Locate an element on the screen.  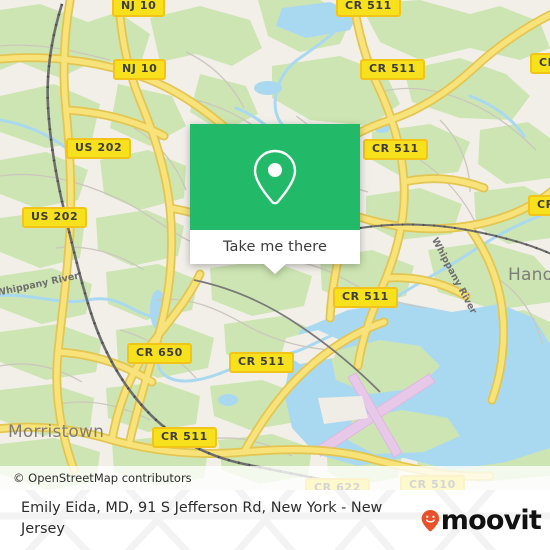
moovit-logo: moovit is located at coordinates (481, 520).